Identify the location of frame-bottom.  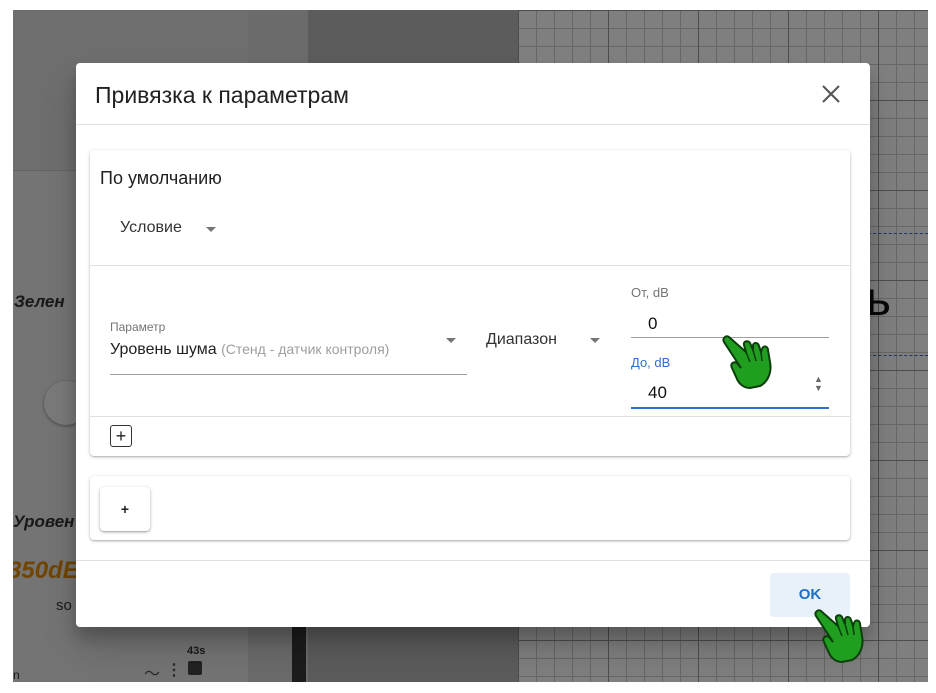
(468, 687).